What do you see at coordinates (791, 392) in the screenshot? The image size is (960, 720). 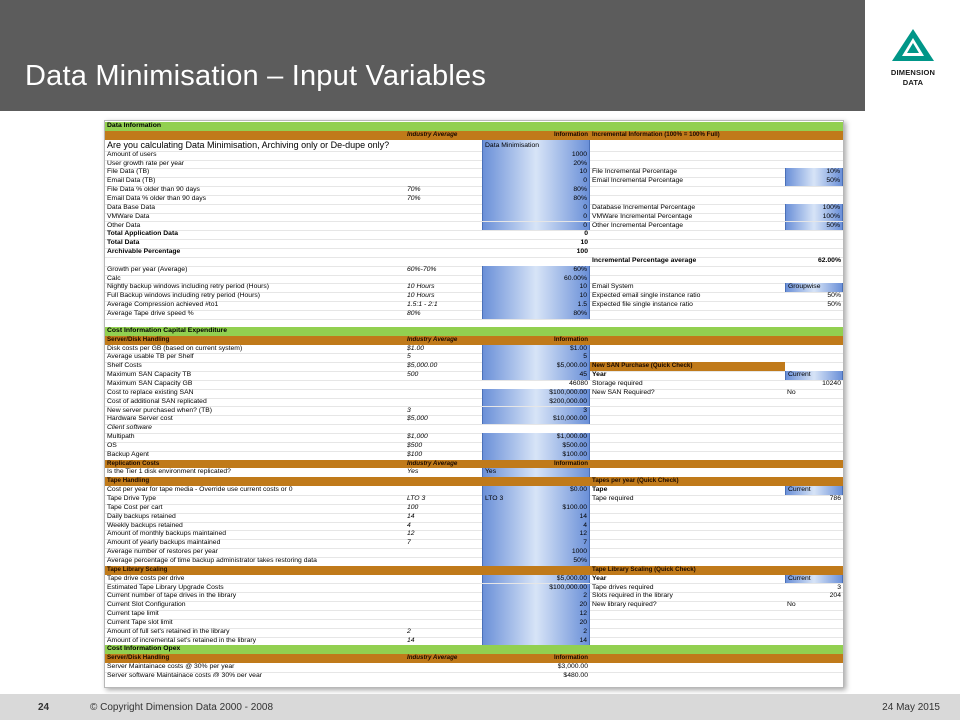 I see `cell-c5: No` at bounding box center [791, 392].